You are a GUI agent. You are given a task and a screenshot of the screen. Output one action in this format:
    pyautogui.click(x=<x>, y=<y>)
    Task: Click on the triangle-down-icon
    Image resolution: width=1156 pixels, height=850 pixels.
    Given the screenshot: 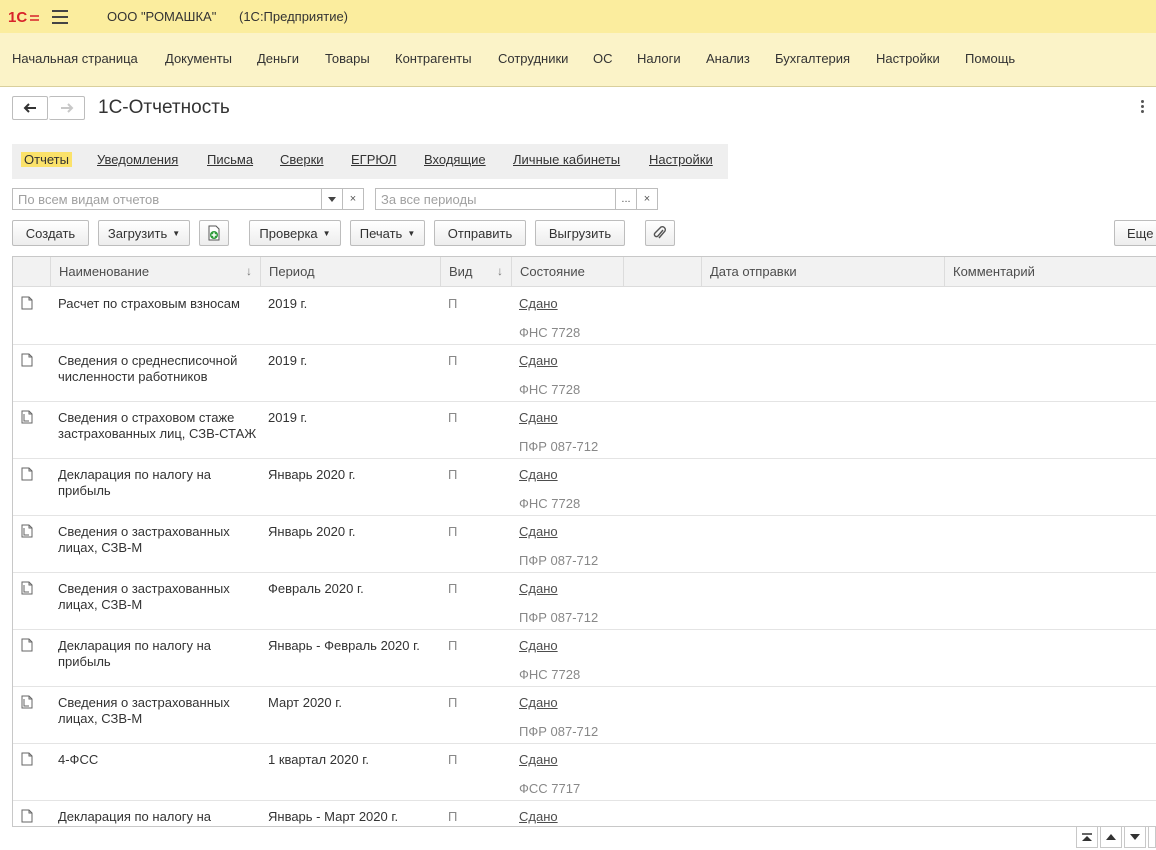 What is the action you would take?
    pyautogui.click(x=1135, y=837)
    